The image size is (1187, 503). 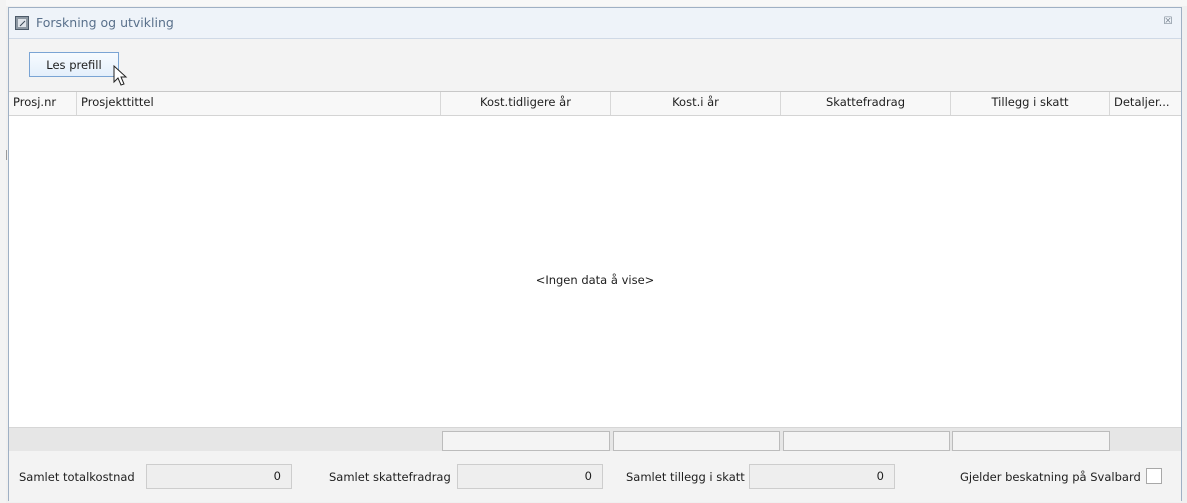 What do you see at coordinates (530, 476) in the screenshot?
I see `tax-deduction-field: 0` at bounding box center [530, 476].